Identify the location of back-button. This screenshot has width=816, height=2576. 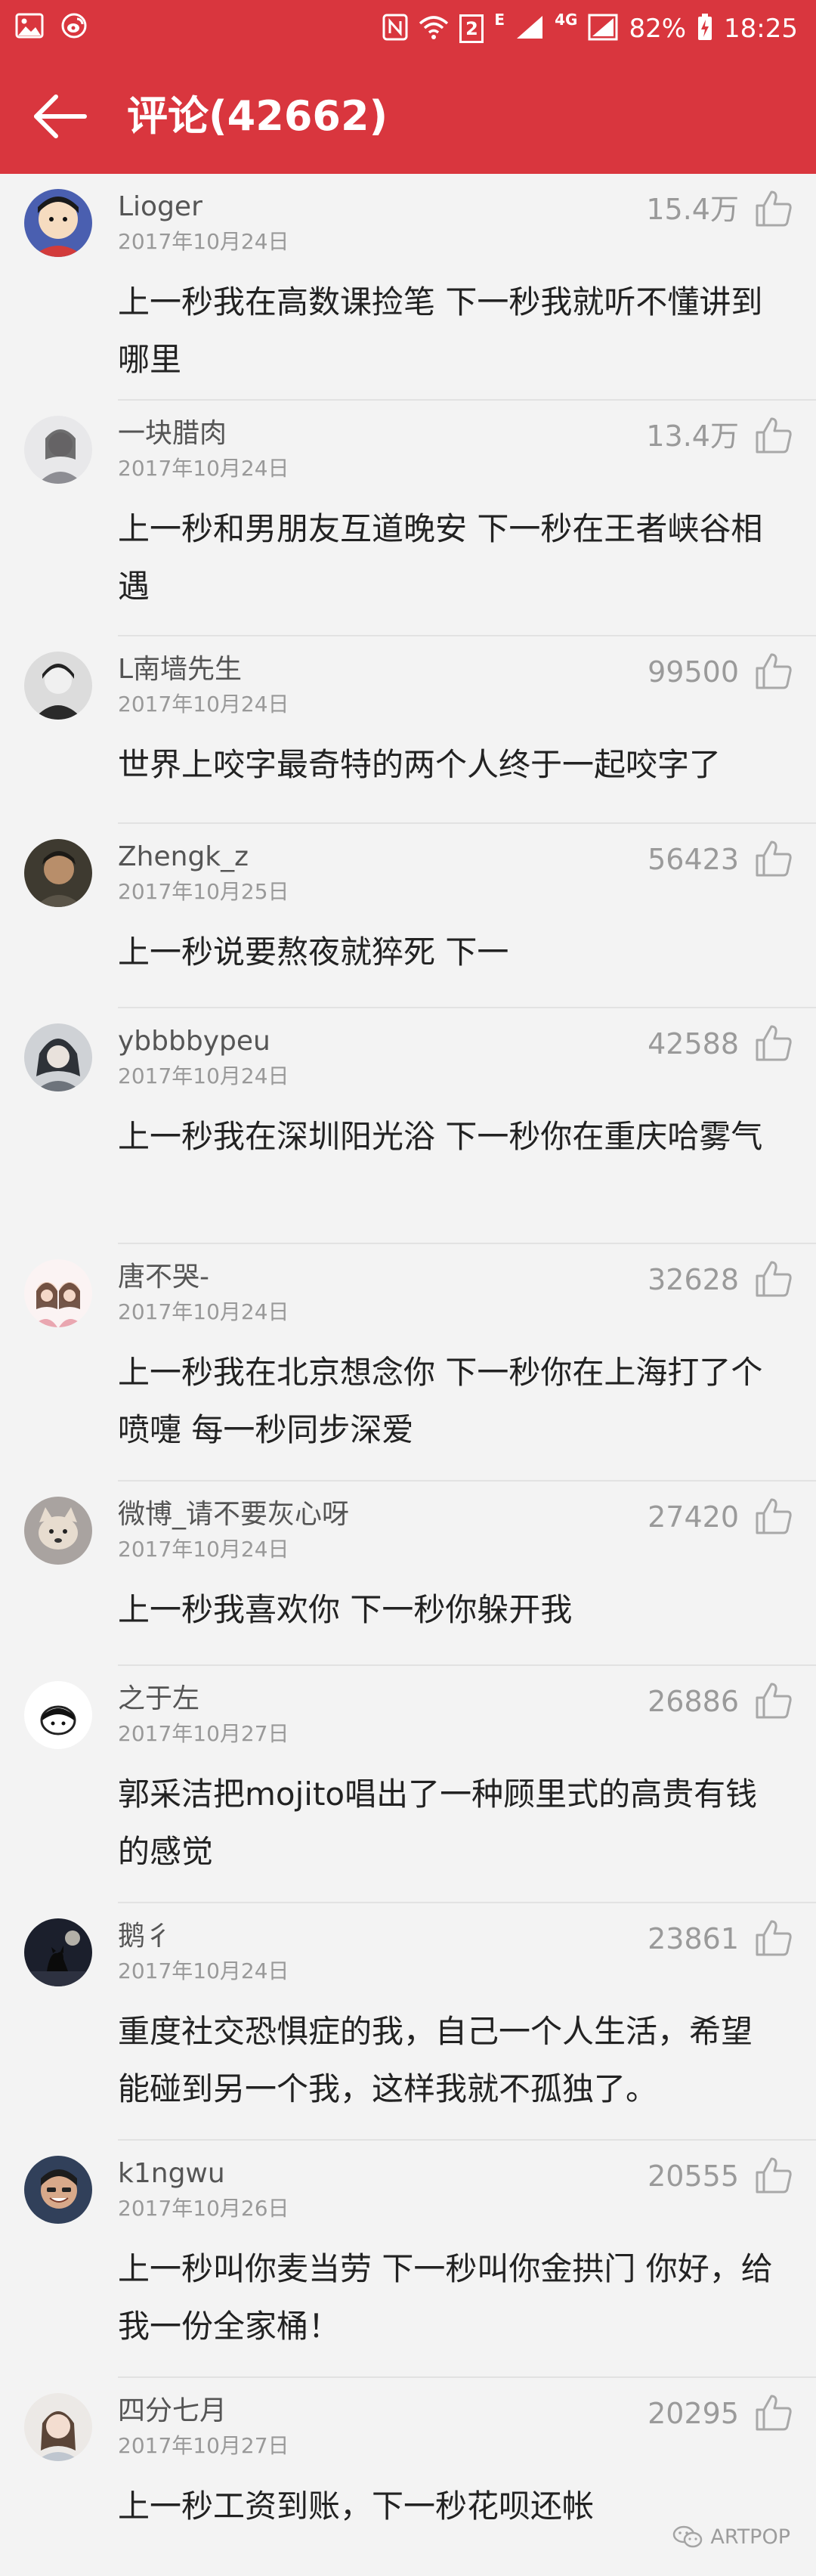
(60, 116).